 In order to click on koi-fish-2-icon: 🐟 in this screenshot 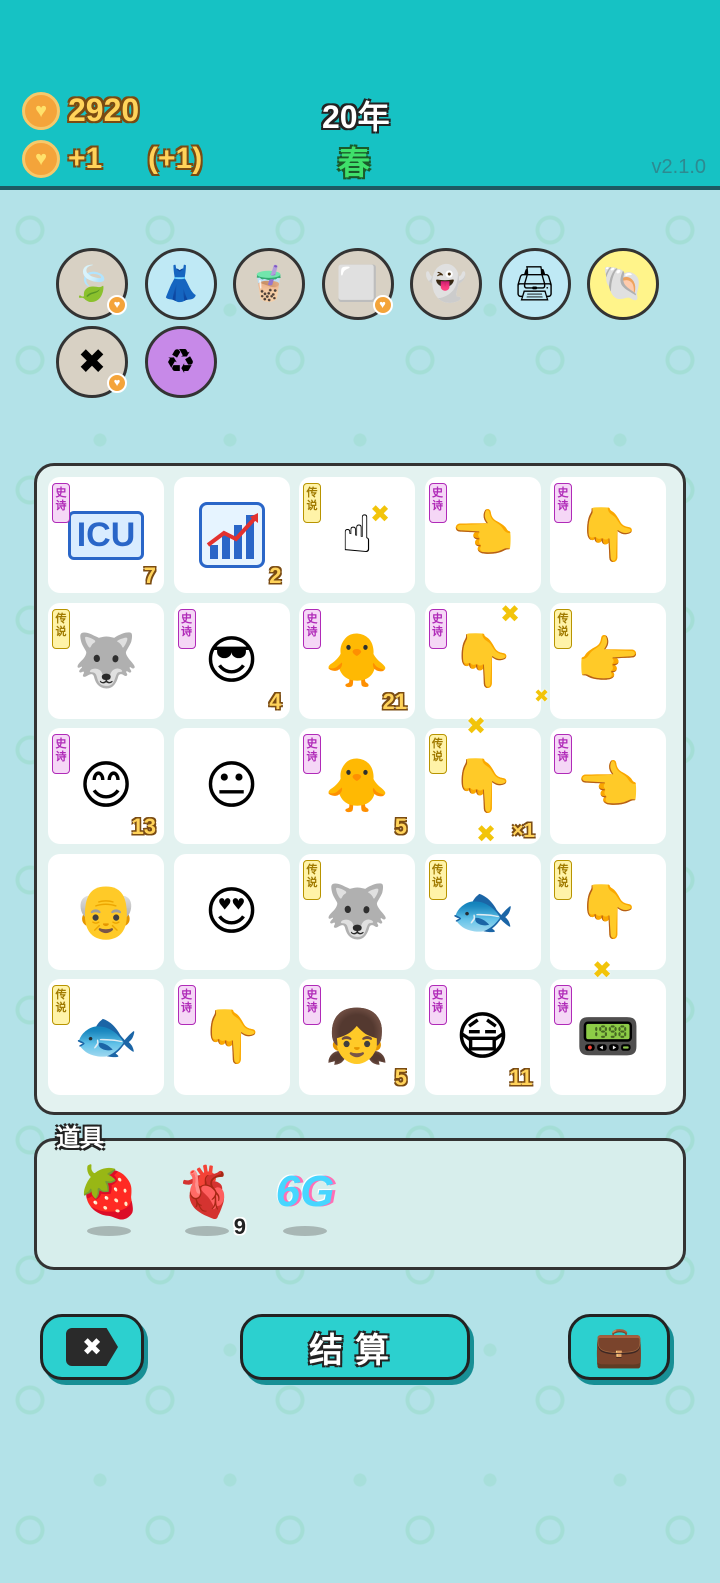, I will do `click(106, 1037)`.